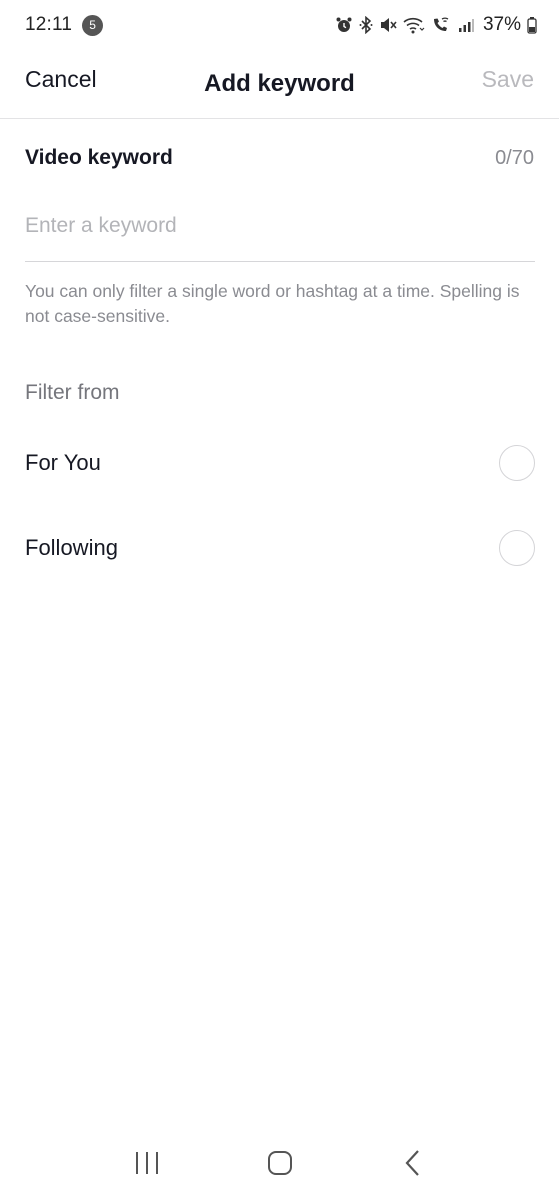 This screenshot has height=1200, width=559. What do you see at coordinates (72, 392) in the screenshot?
I see `filter-from-heading: Filter from` at bounding box center [72, 392].